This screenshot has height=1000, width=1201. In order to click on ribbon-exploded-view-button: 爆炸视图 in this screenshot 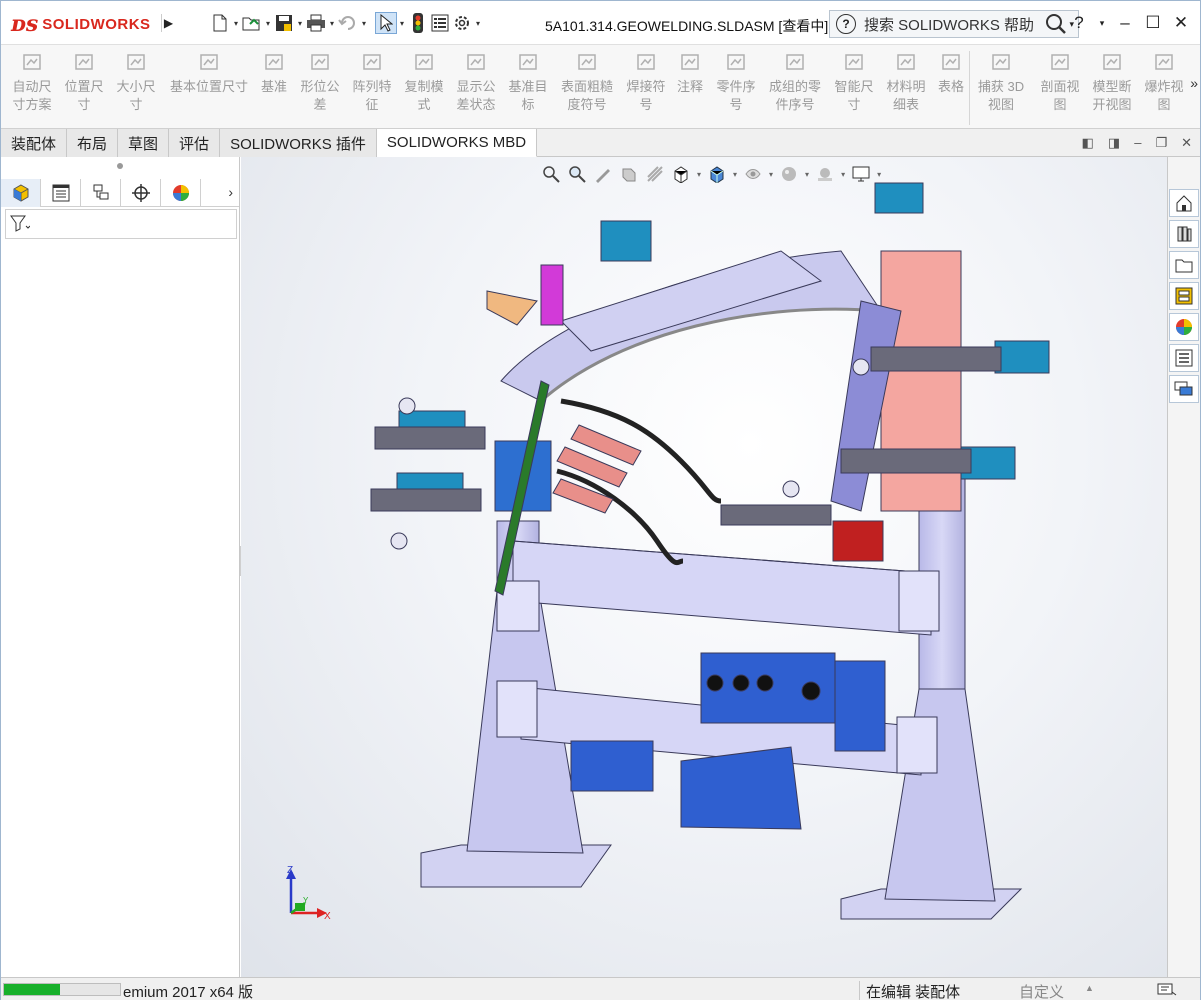, I will do `click(1164, 82)`.